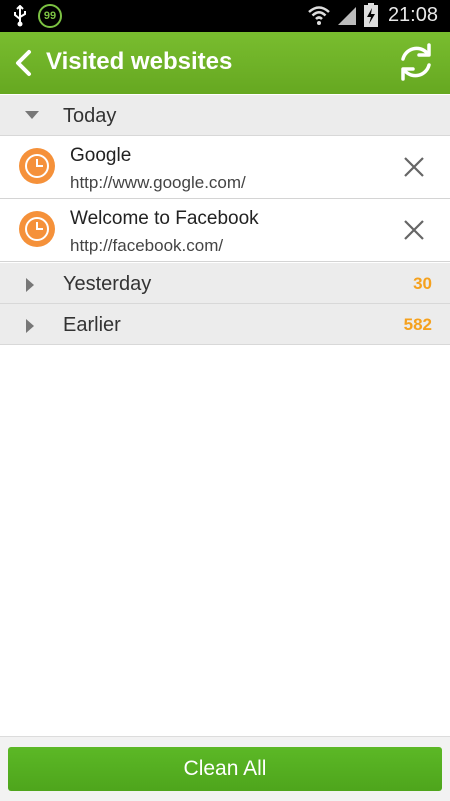  I want to click on section-header-yesterday: Yesterday 30, so click(225, 283).